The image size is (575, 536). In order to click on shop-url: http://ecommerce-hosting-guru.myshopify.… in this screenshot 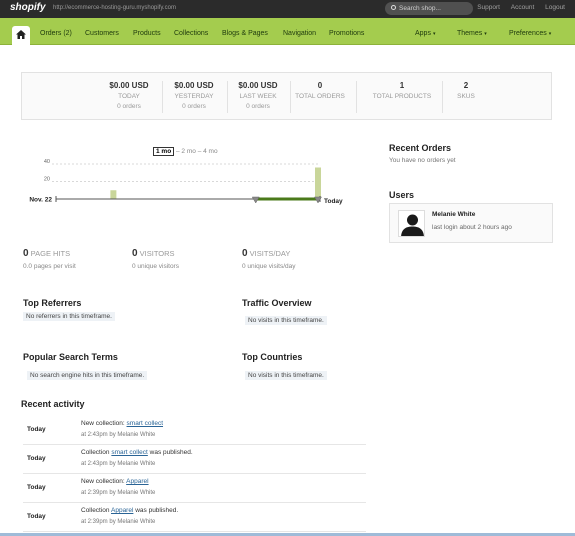, I will do `click(114, 8)`.